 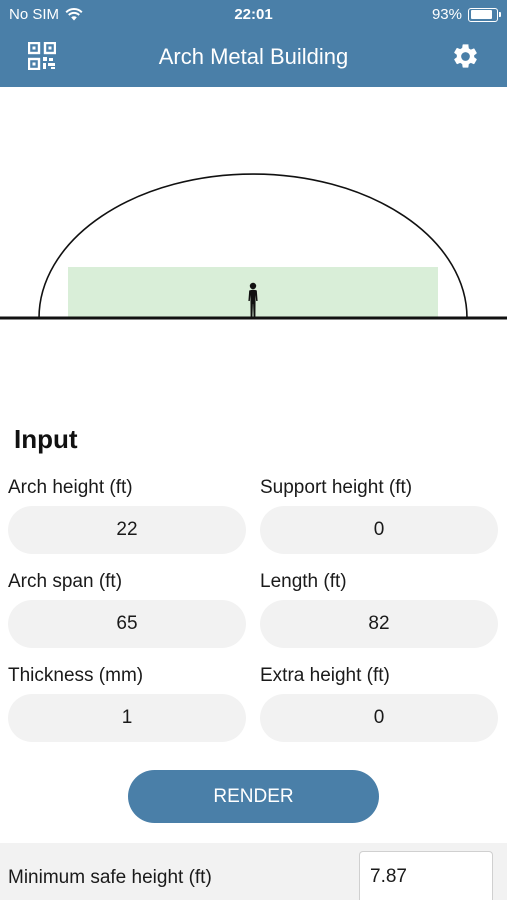 I want to click on page-title: Arch Metal Building, so click(x=253, y=56).